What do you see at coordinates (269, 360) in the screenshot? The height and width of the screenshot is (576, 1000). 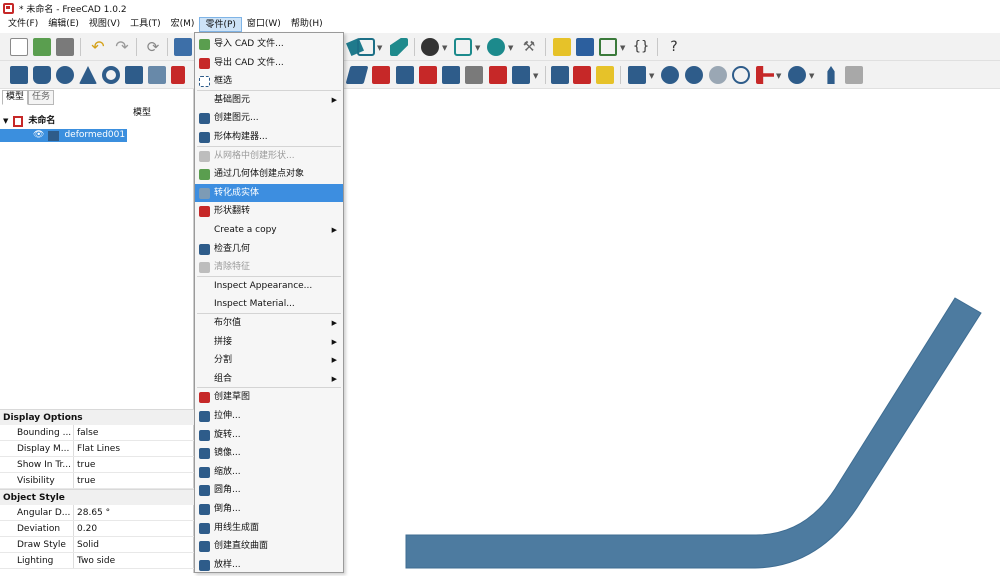 I see `menu-item: 分割 ▶` at bounding box center [269, 360].